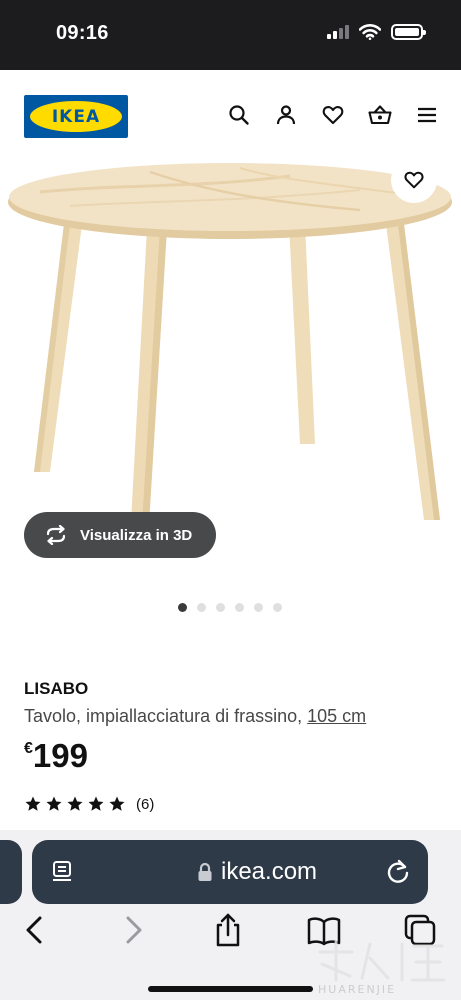 The width and height of the screenshot is (461, 1000). I want to click on favourite-button, so click(414, 180).